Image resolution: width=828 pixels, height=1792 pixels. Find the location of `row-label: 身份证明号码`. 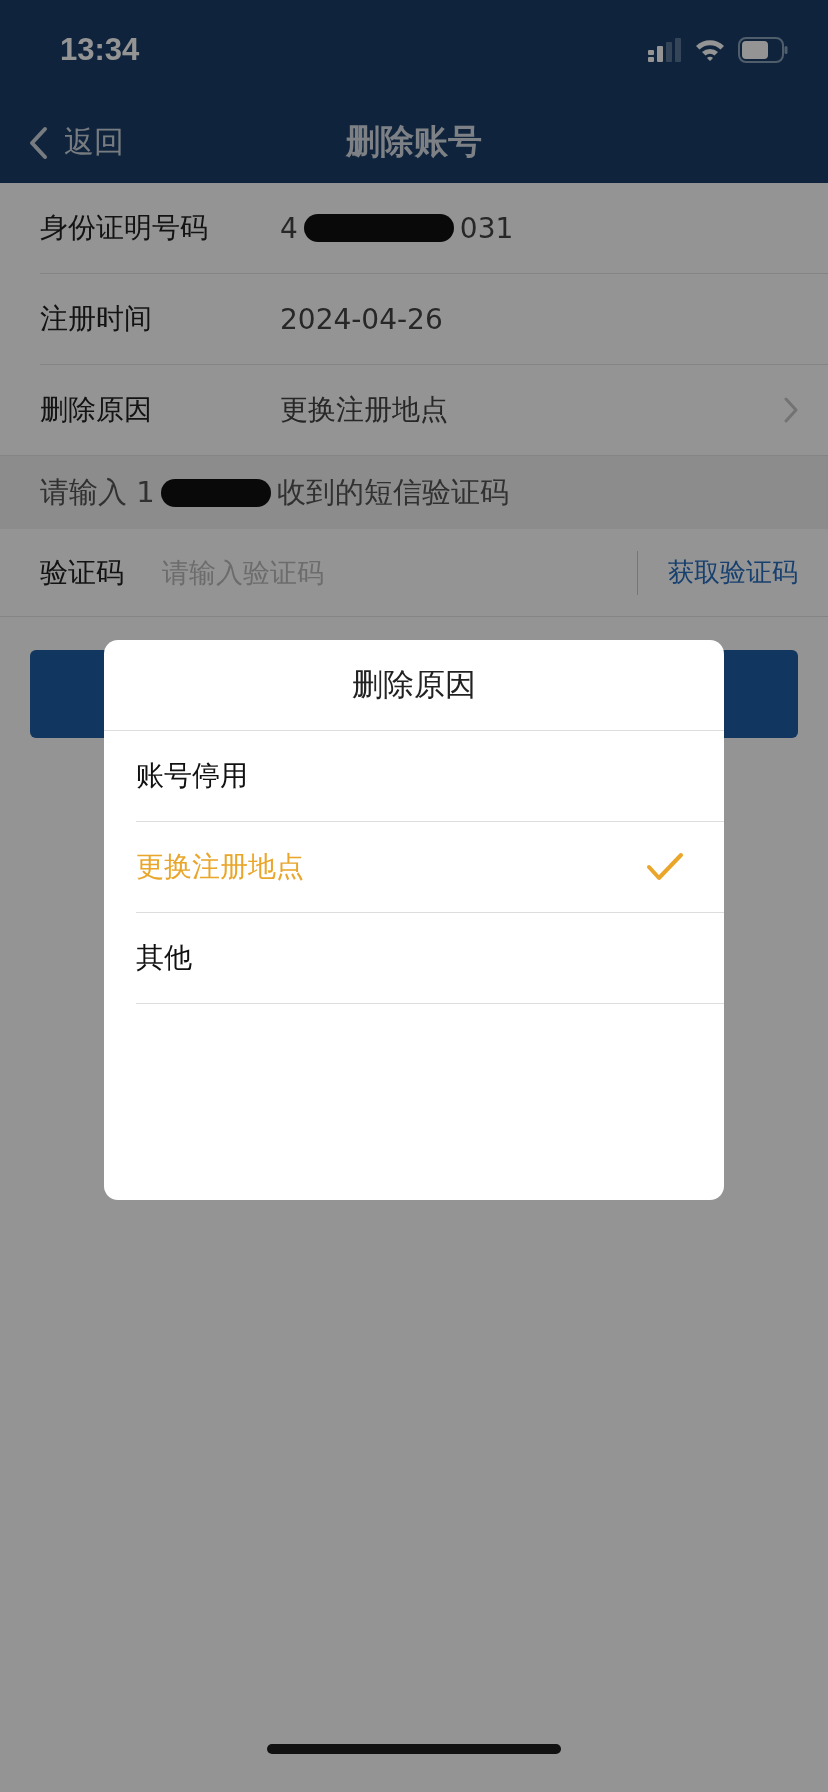

row-label: 身份证明号码 is located at coordinates (124, 228).